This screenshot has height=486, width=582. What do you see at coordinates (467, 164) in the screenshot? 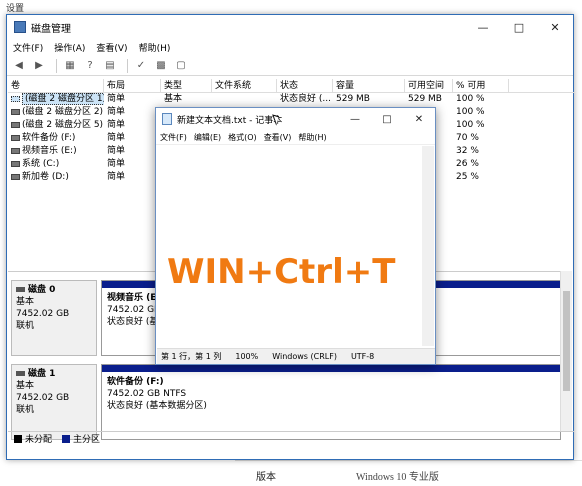
I see `volume-cell: 26 %` at bounding box center [467, 164].